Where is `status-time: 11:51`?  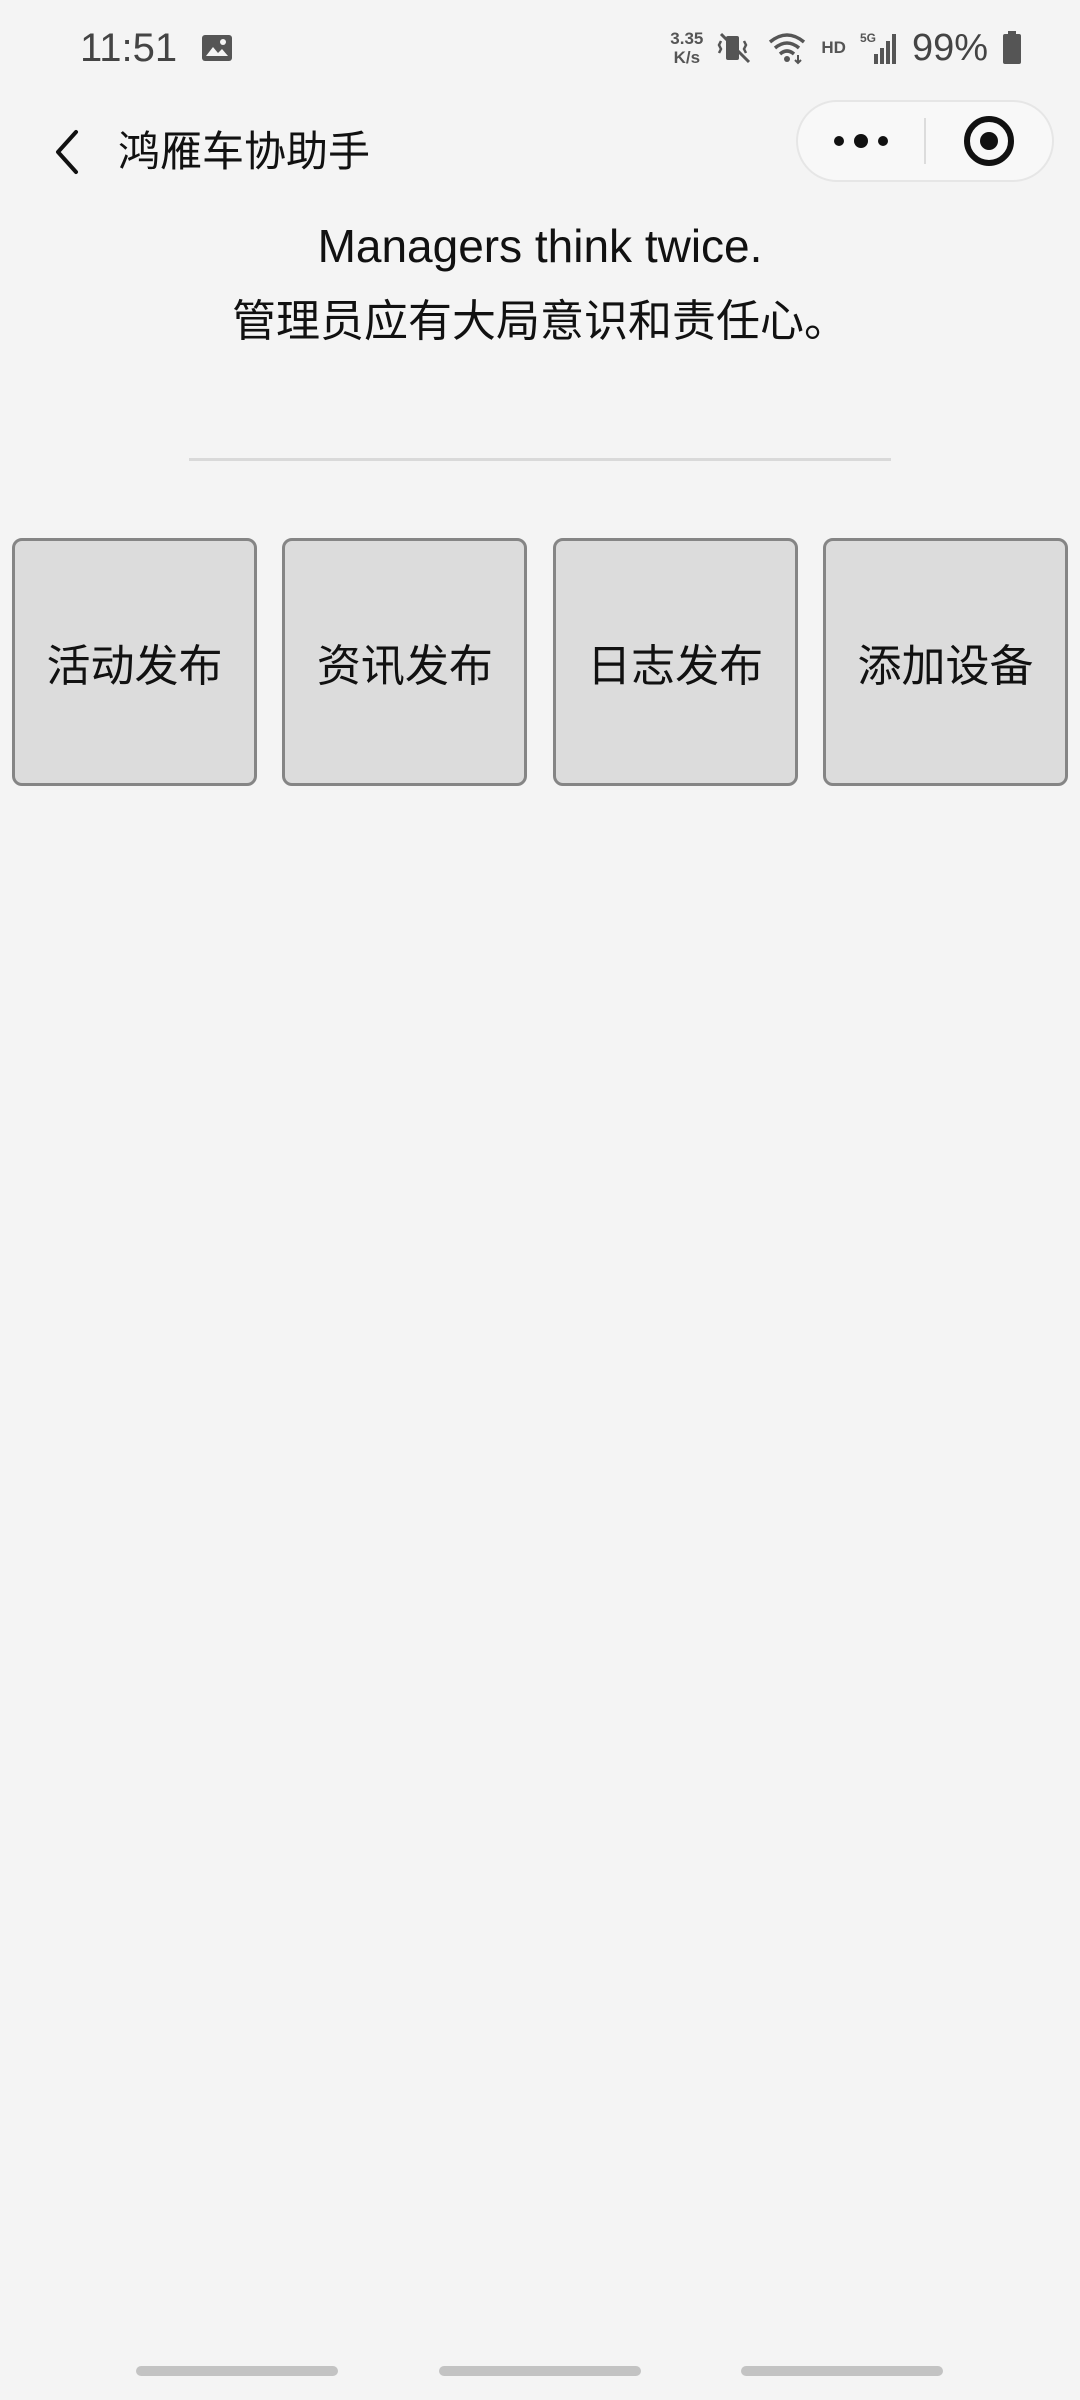 status-time: 11:51 is located at coordinates (129, 47).